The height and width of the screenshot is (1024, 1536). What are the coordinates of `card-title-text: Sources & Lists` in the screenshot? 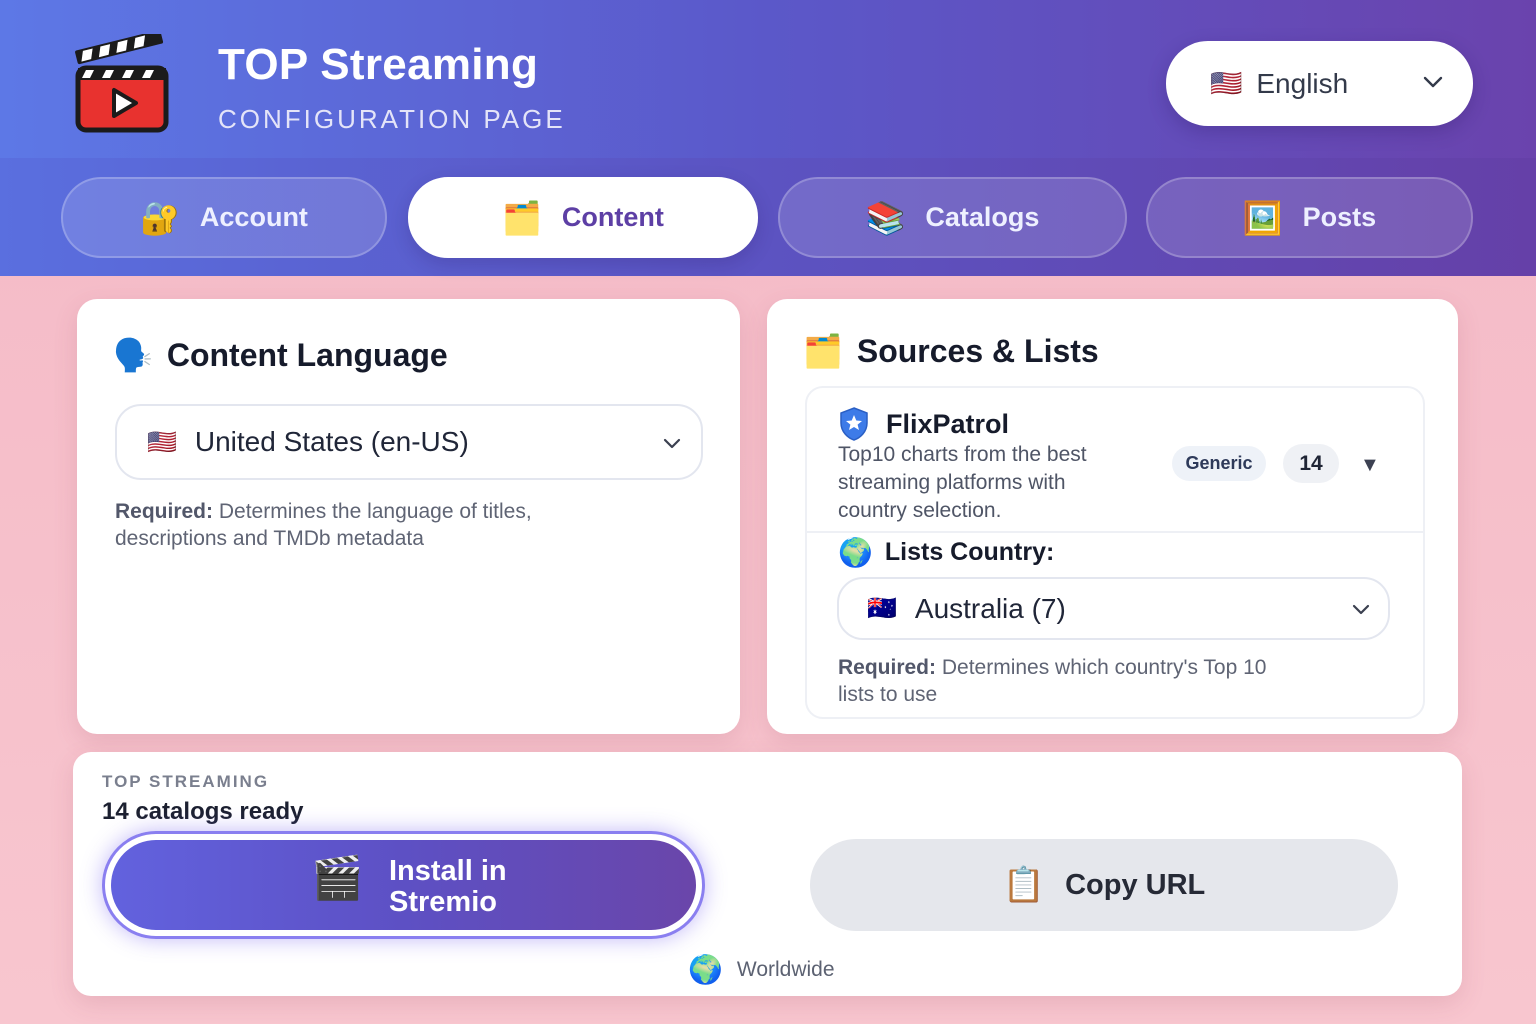 It's located at (977, 350).